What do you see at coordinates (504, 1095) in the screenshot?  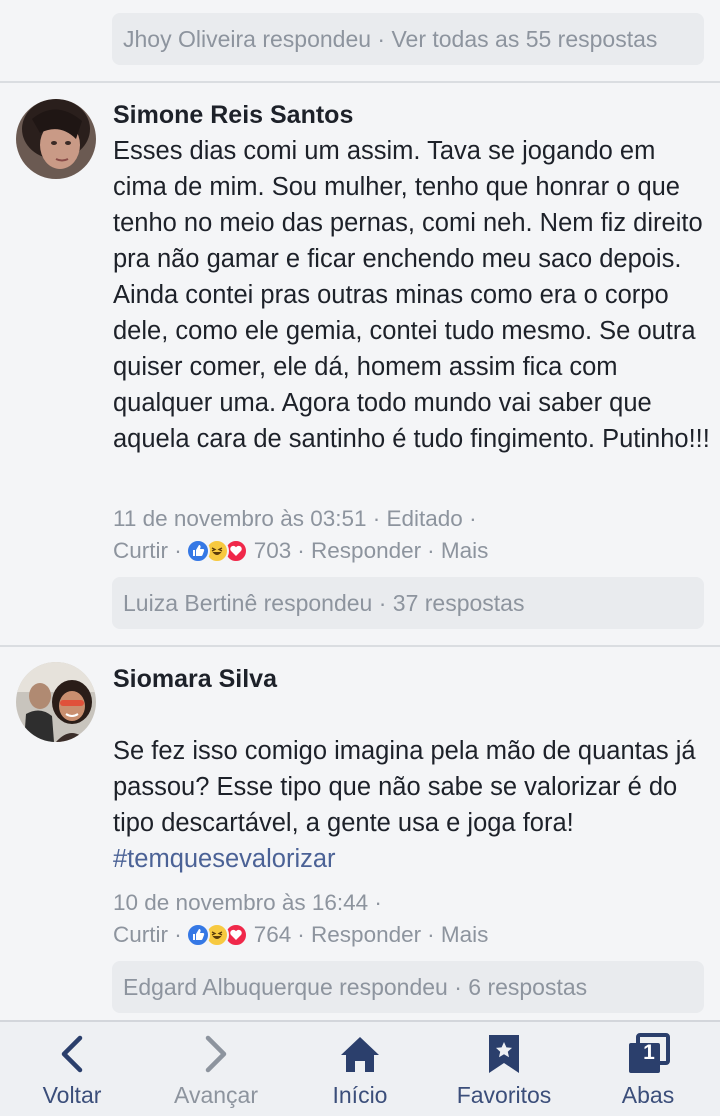 I see `nav-favorites-label: Favoritos` at bounding box center [504, 1095].